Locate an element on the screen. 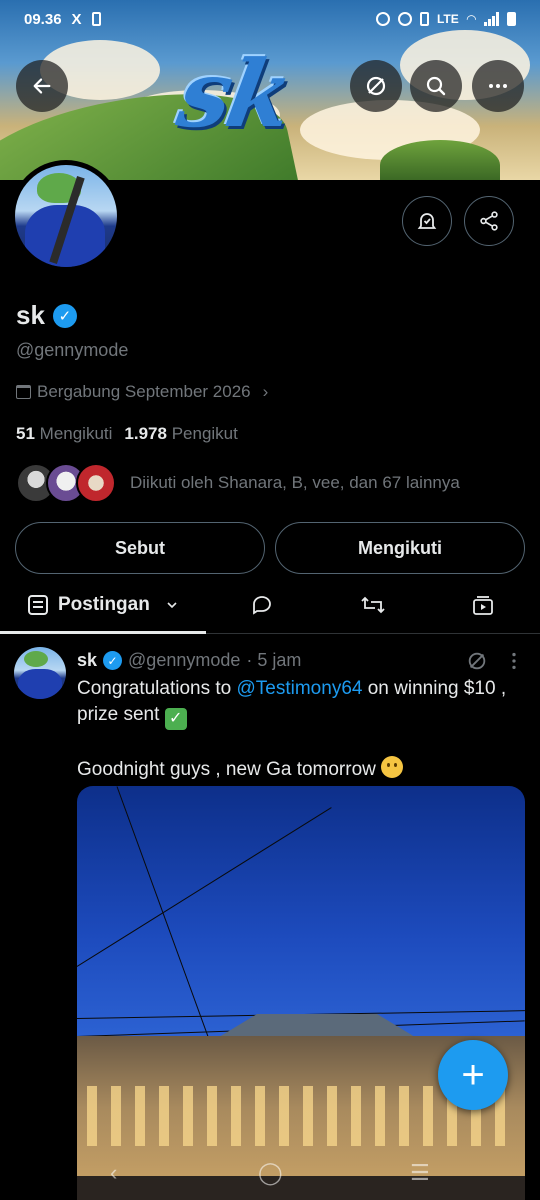 This screenshot has width=540, height=1200. follower-avatar is located at coordinates (96, 483).